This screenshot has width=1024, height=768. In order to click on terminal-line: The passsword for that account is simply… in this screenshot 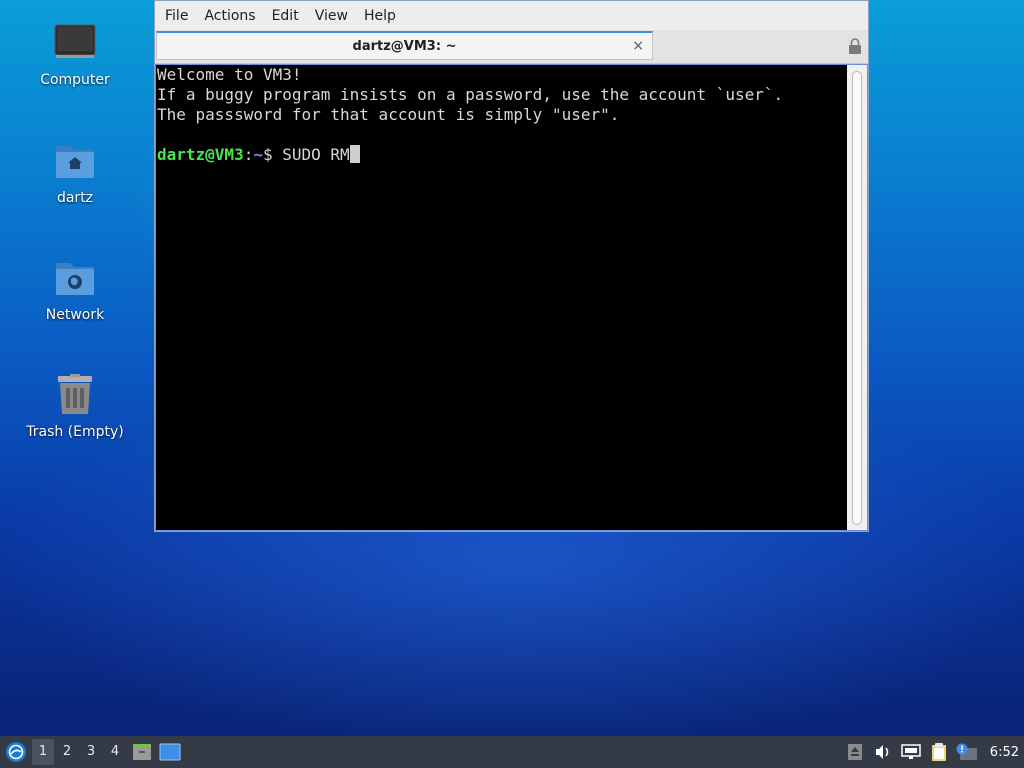, I will do `click(388, 114)`.